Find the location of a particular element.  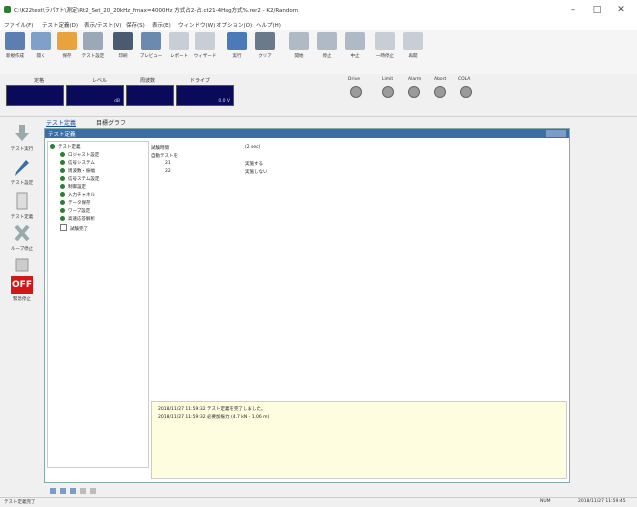

resume-button: 再開 is located at coordinates (413, 48).